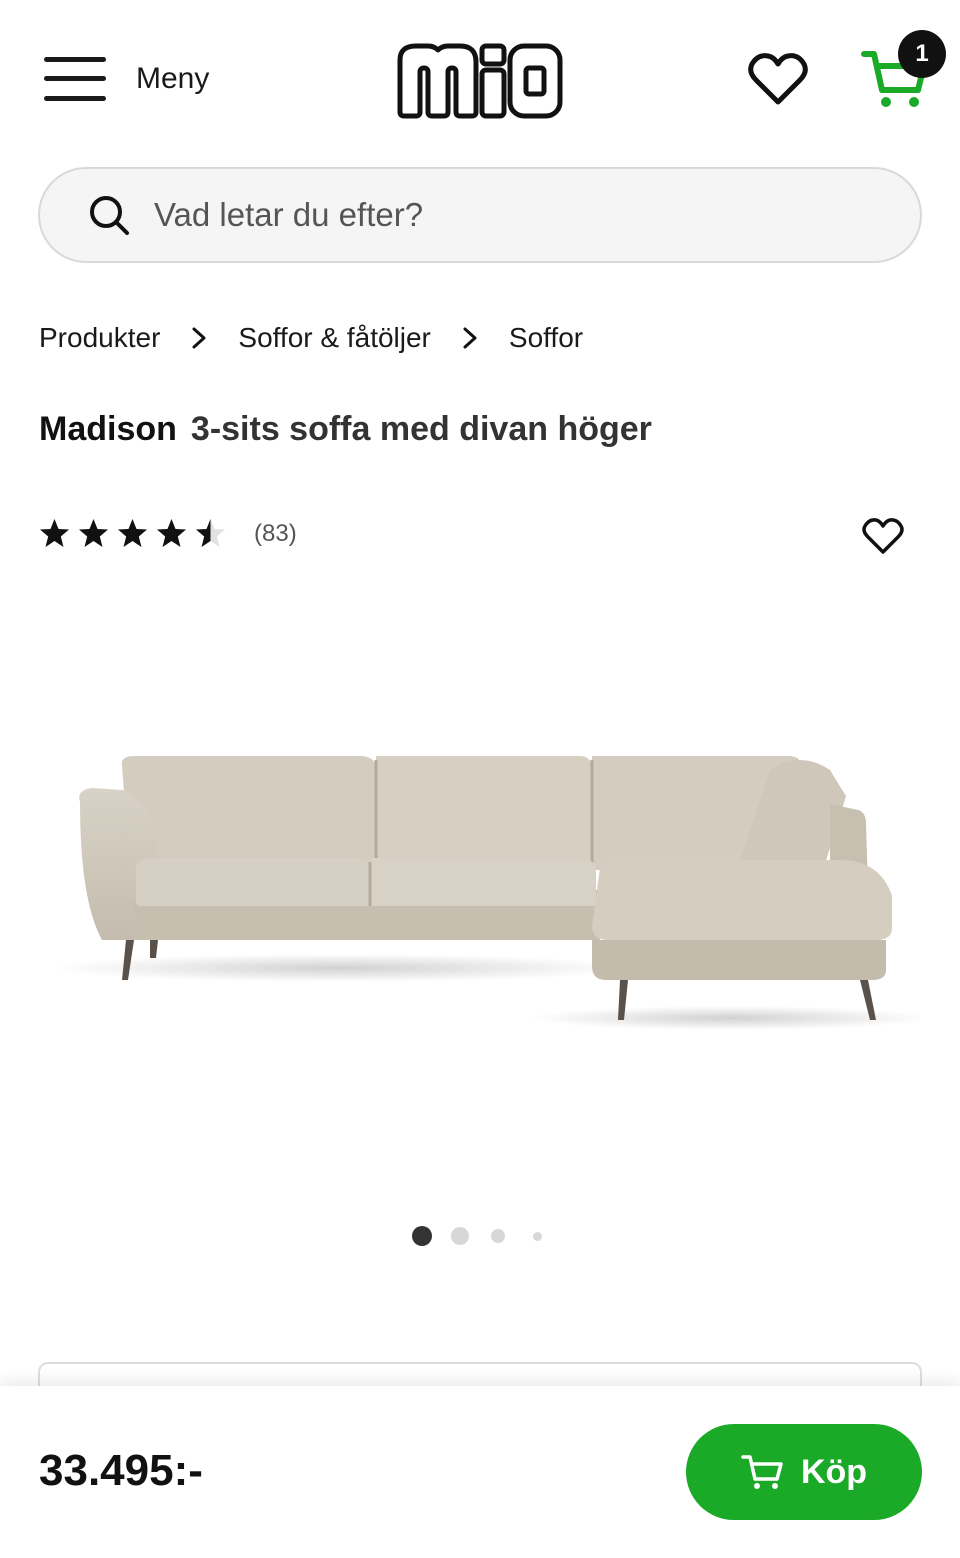  What do you see at coordinates (173, 78) in the screenshot?
I see `menu-label: Meny` at bounding box center [173, 78].